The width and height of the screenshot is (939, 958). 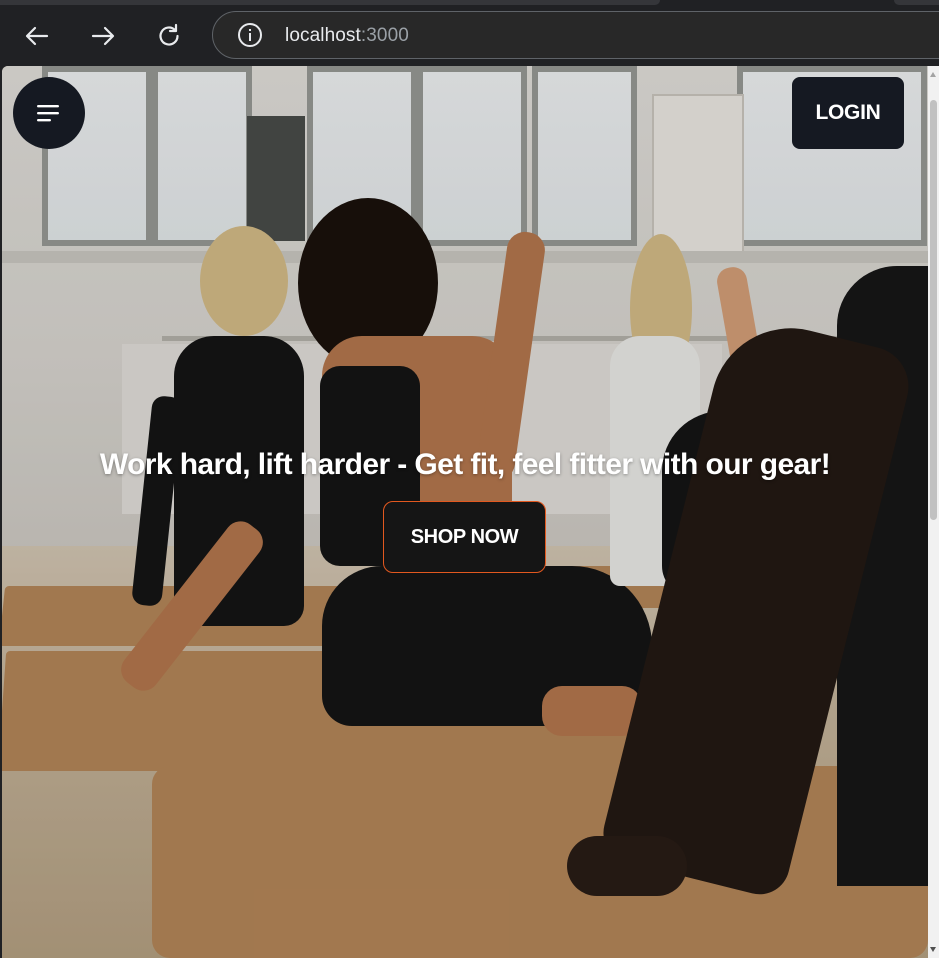 I want to click on scroll-up-arrow-icon, so click(x=933, y=74).